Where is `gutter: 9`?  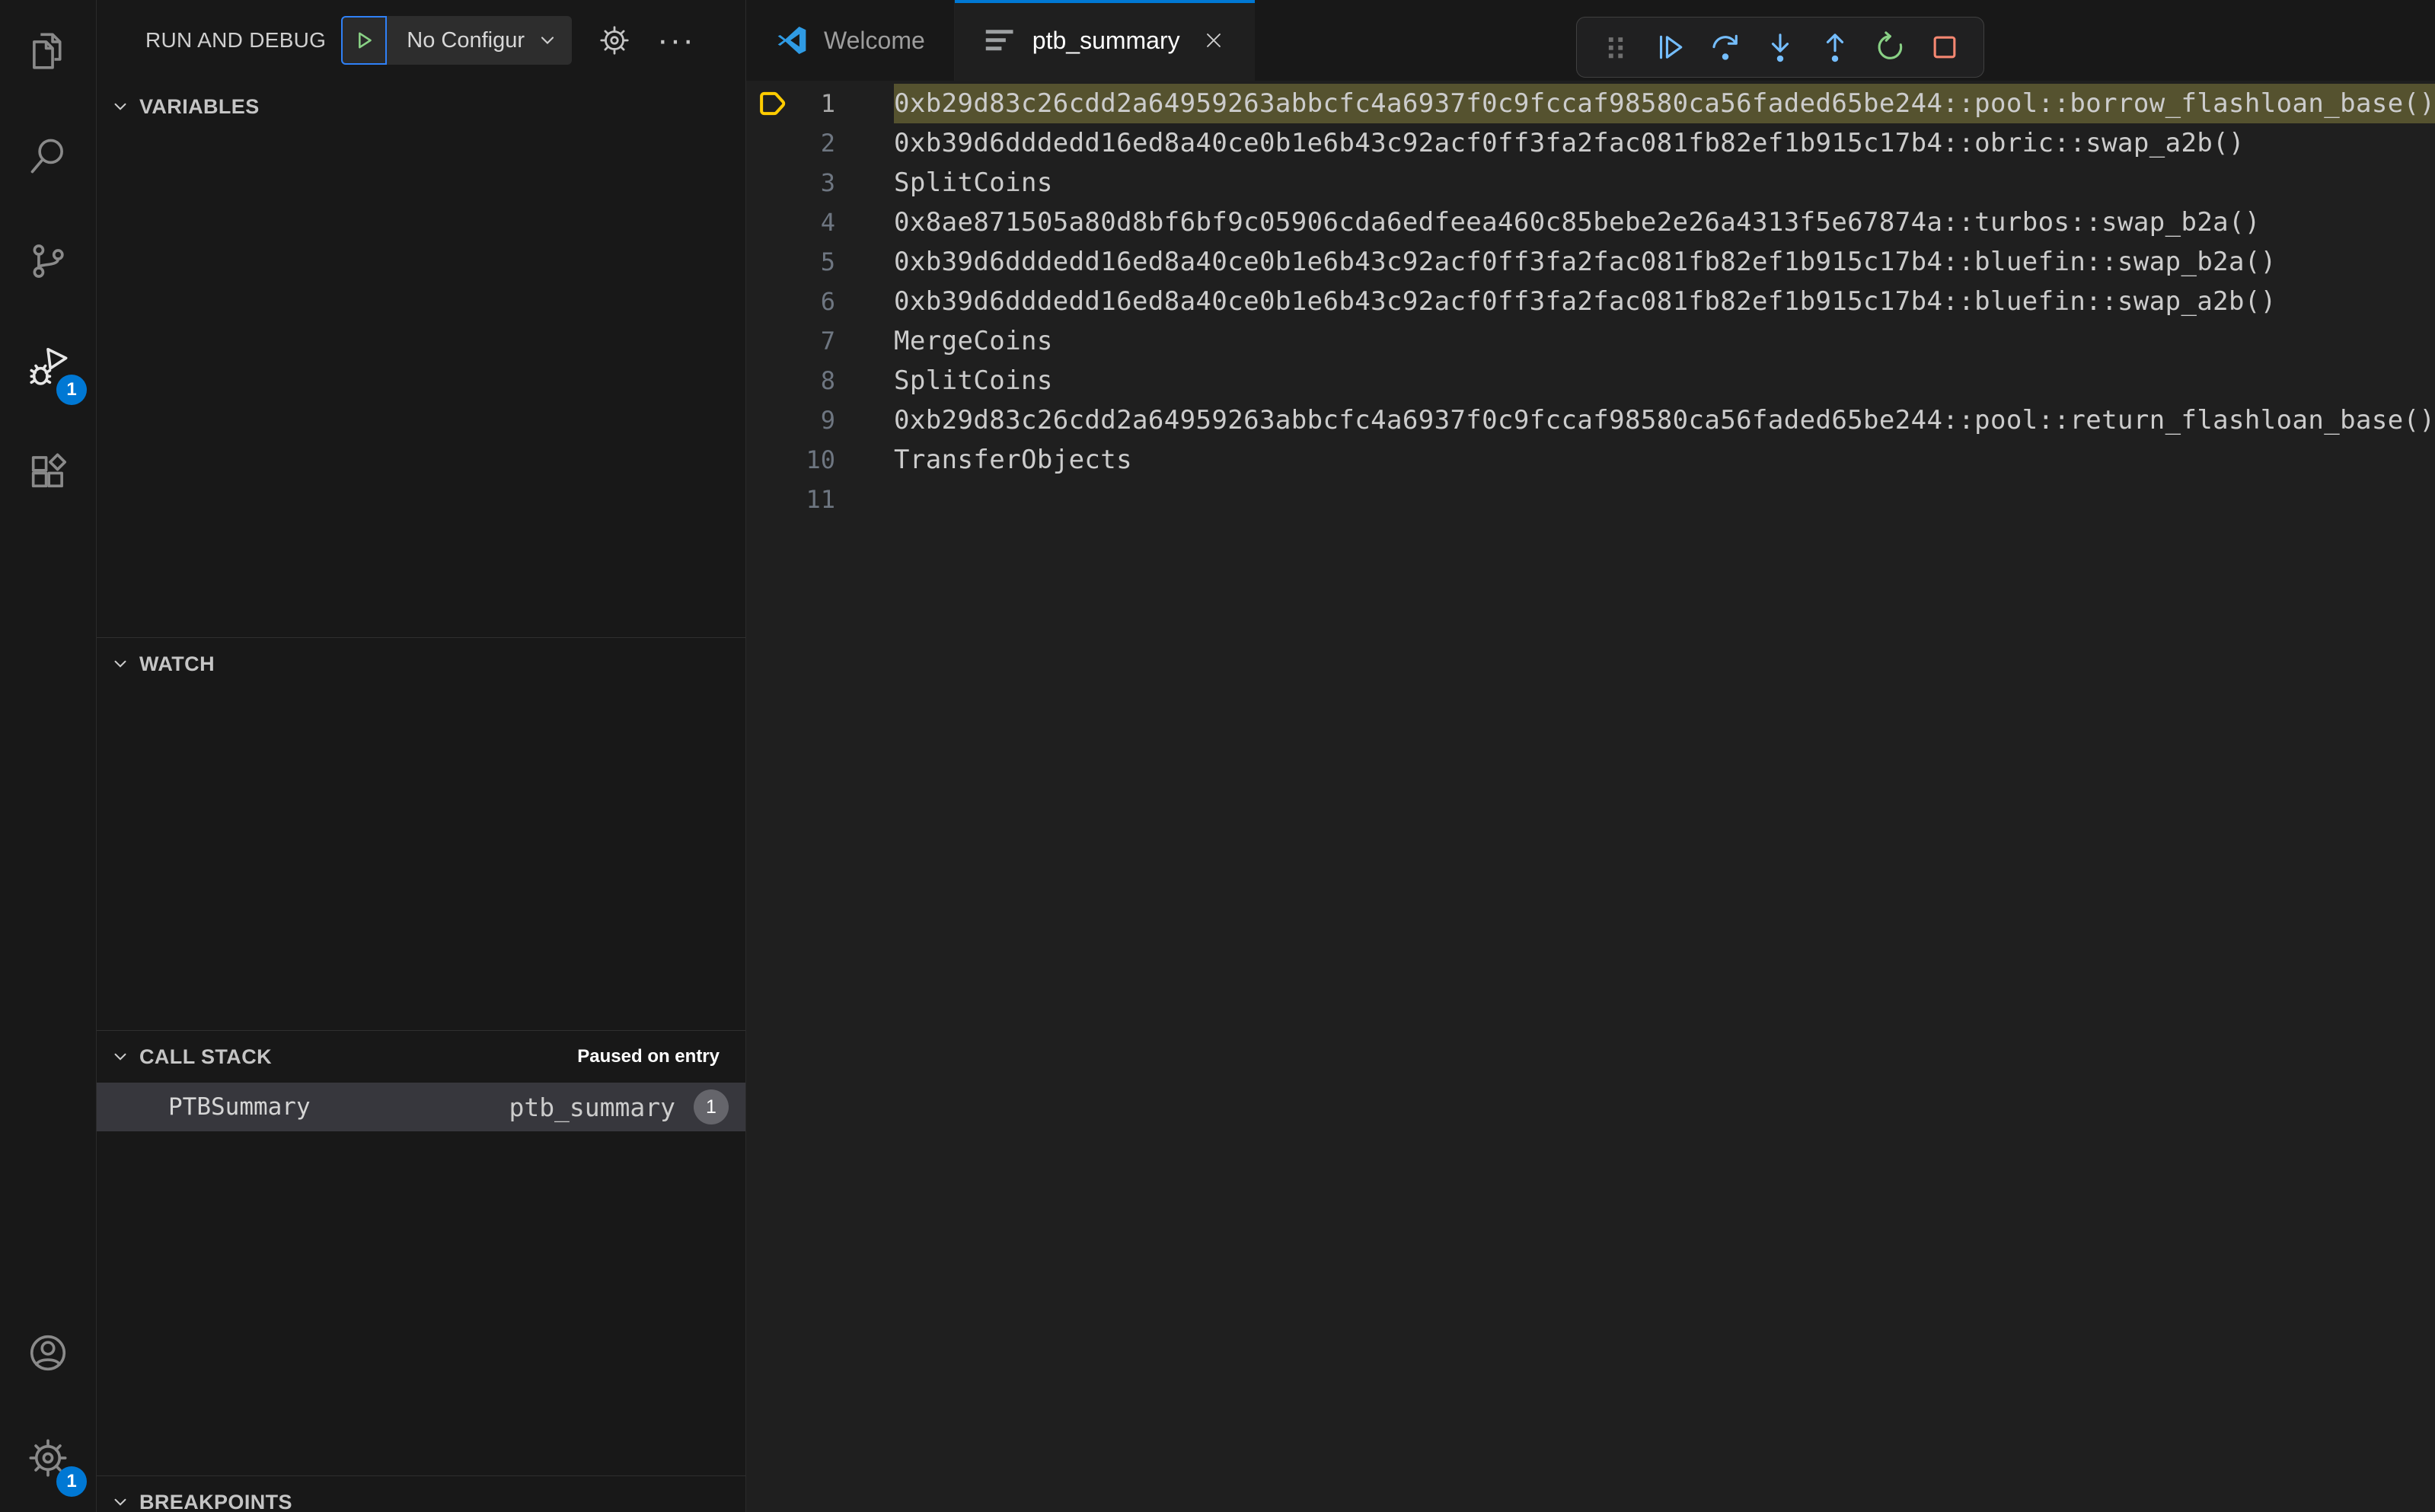 gutter: 9 is located at coordinates (820, 420).